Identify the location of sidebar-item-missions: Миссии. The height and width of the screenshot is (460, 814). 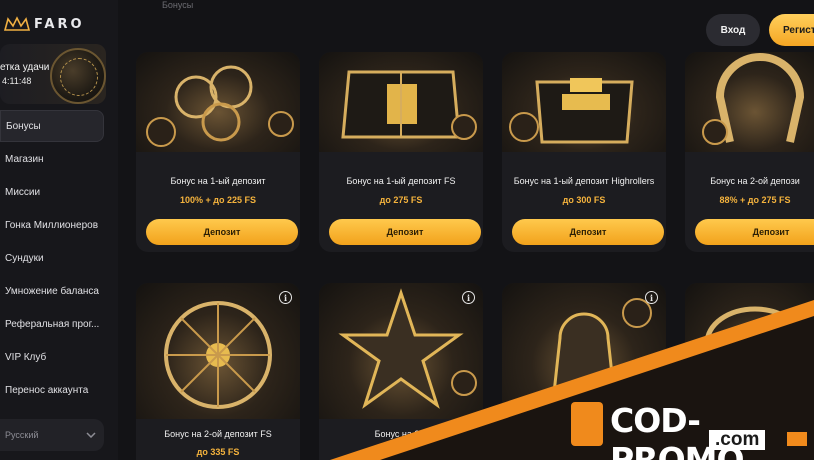
(52, 192).